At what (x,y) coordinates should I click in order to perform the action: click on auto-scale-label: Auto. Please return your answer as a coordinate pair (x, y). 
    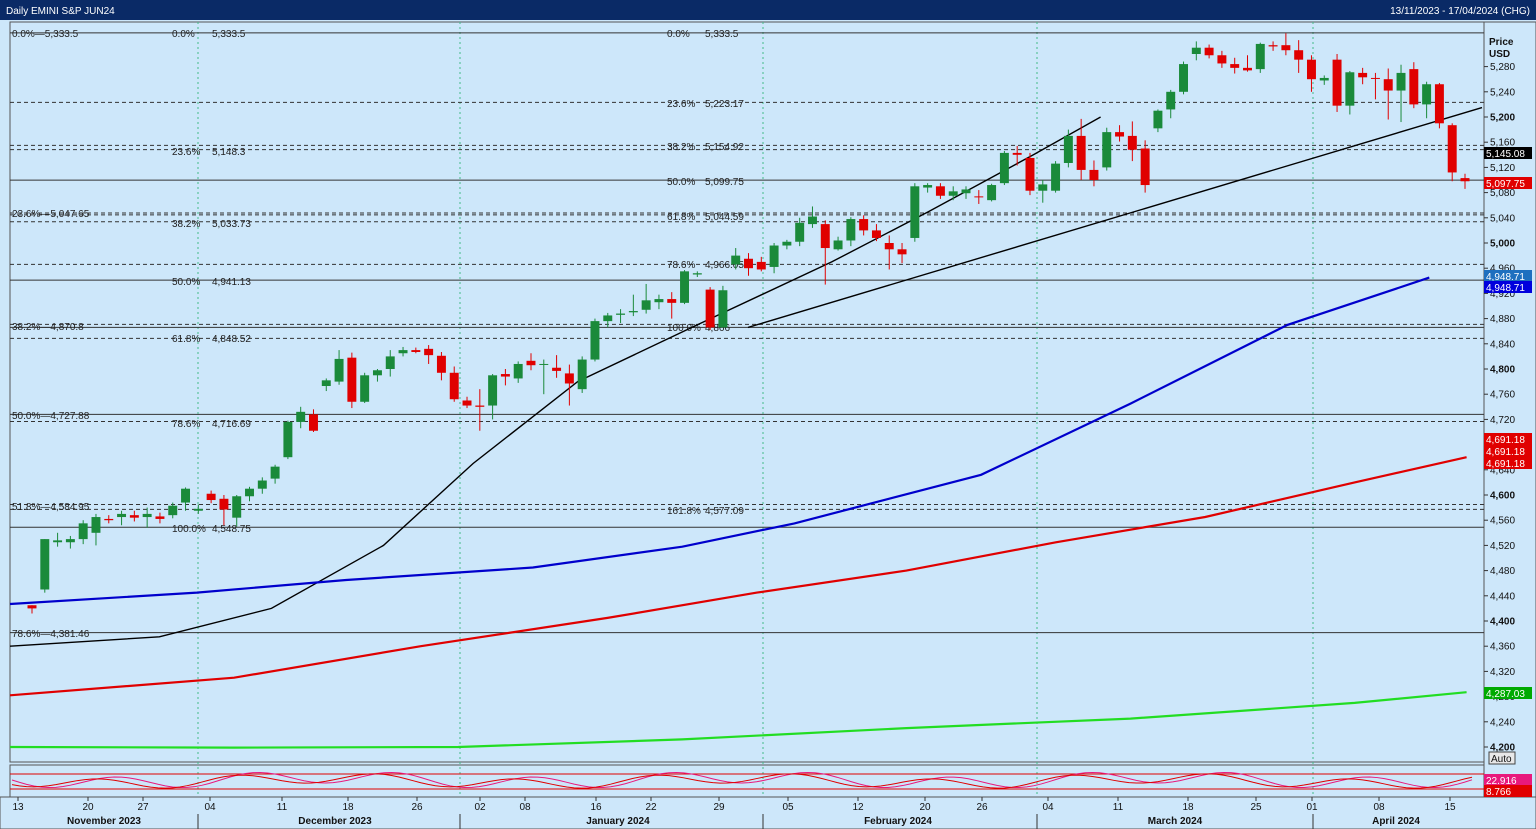
    Looking at the image, I should click on (1501, 759).